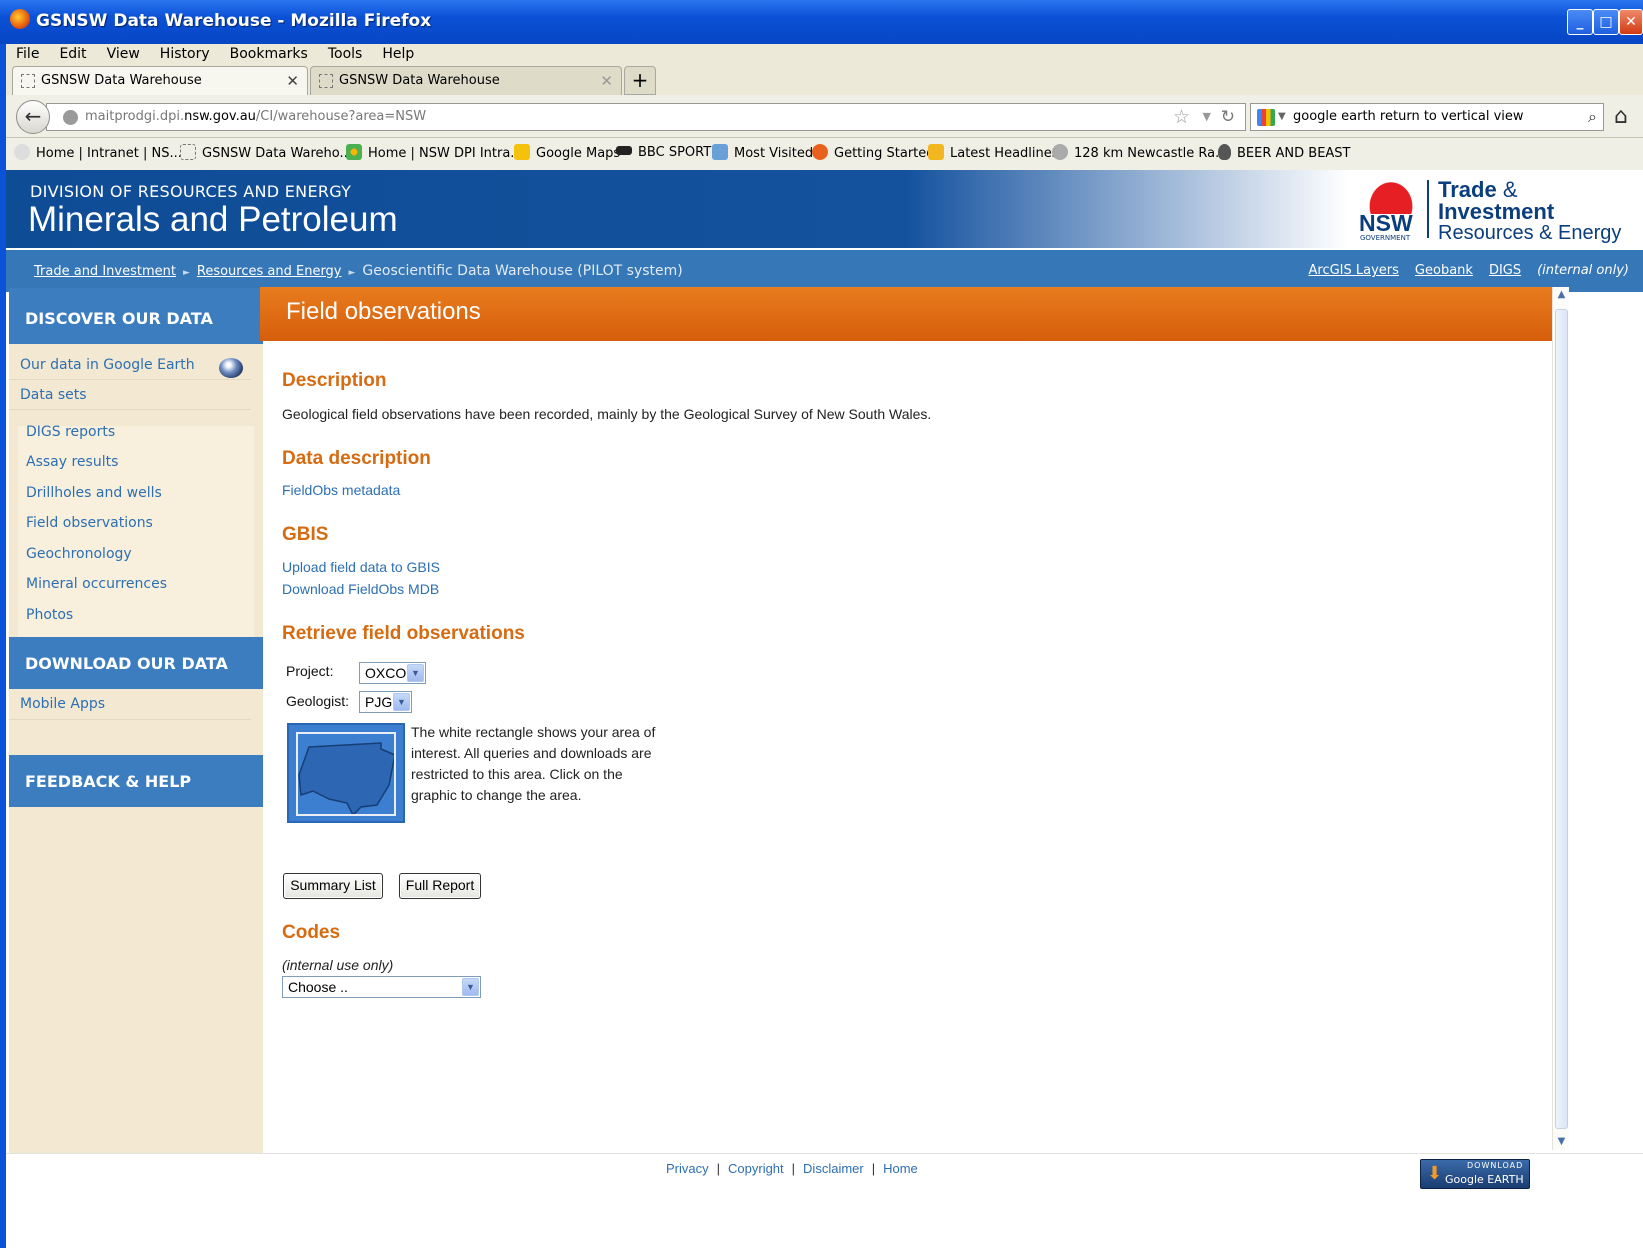 Image resolution: width=1643 pixels, height=1248 pixels. What do you see at coordinates (687, 1168) in the screenshot?
I see `privacy-link: Privacy` at bounding box center [687, 1168].